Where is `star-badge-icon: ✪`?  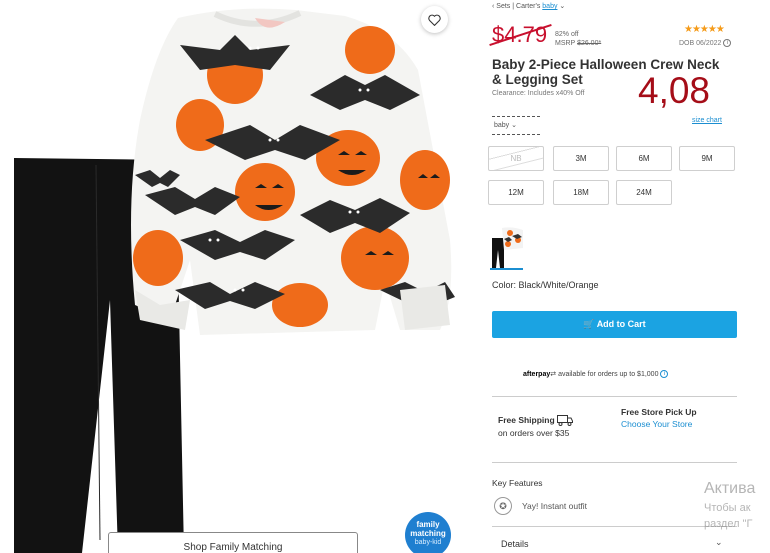 star-badge-icon: ✪ is located at coordinates (503, 506).